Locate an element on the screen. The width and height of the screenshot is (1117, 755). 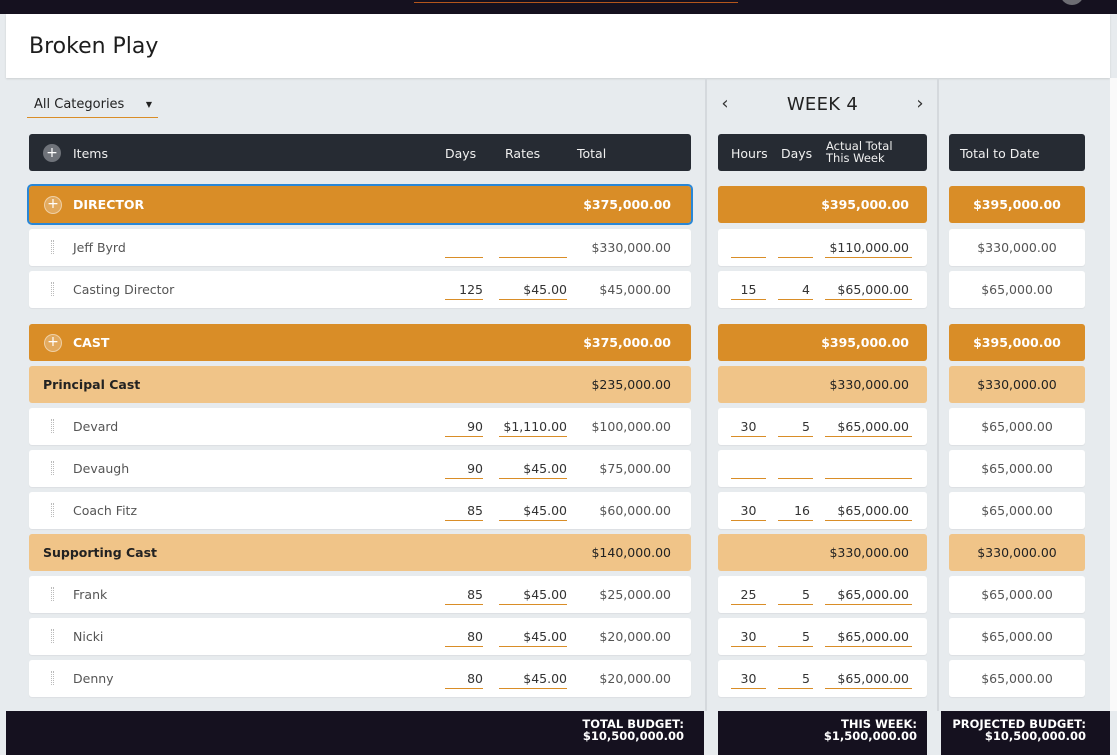
chevron-right-icon: › is located at coordinates (920, 103).